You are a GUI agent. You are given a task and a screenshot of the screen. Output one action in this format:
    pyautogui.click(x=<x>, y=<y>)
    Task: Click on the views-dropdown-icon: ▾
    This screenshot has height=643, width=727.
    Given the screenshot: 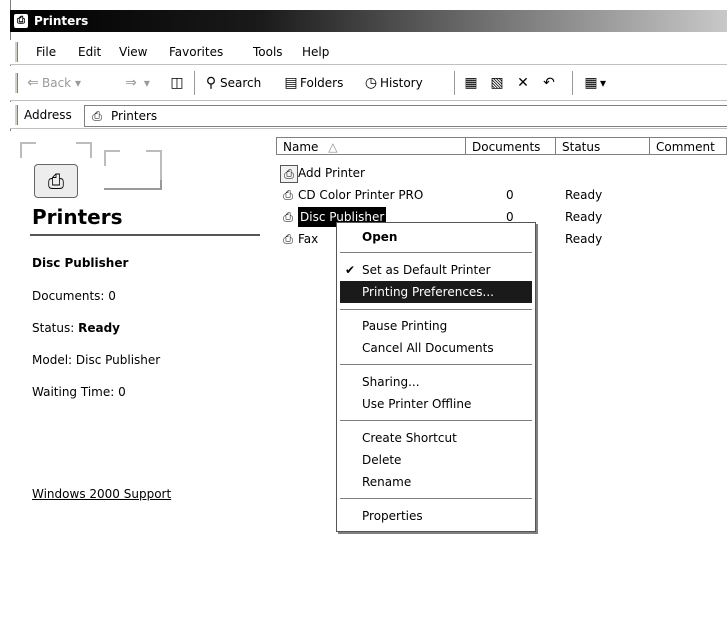 What is the action you would take?
    pyautogui.click(x=603, y=83)
    